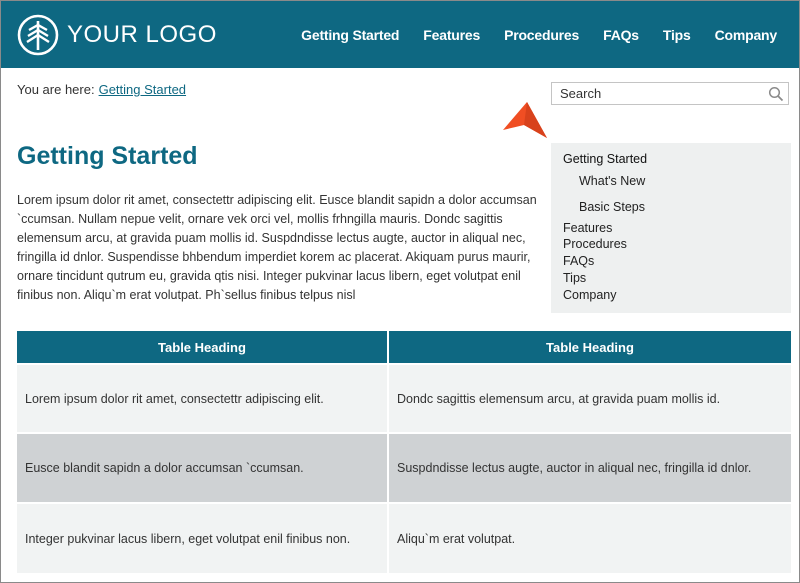  Describe the element at coordinates (56, 89) in the screenshot. I see `breadcrumb-prefix: You are here:` at that location.